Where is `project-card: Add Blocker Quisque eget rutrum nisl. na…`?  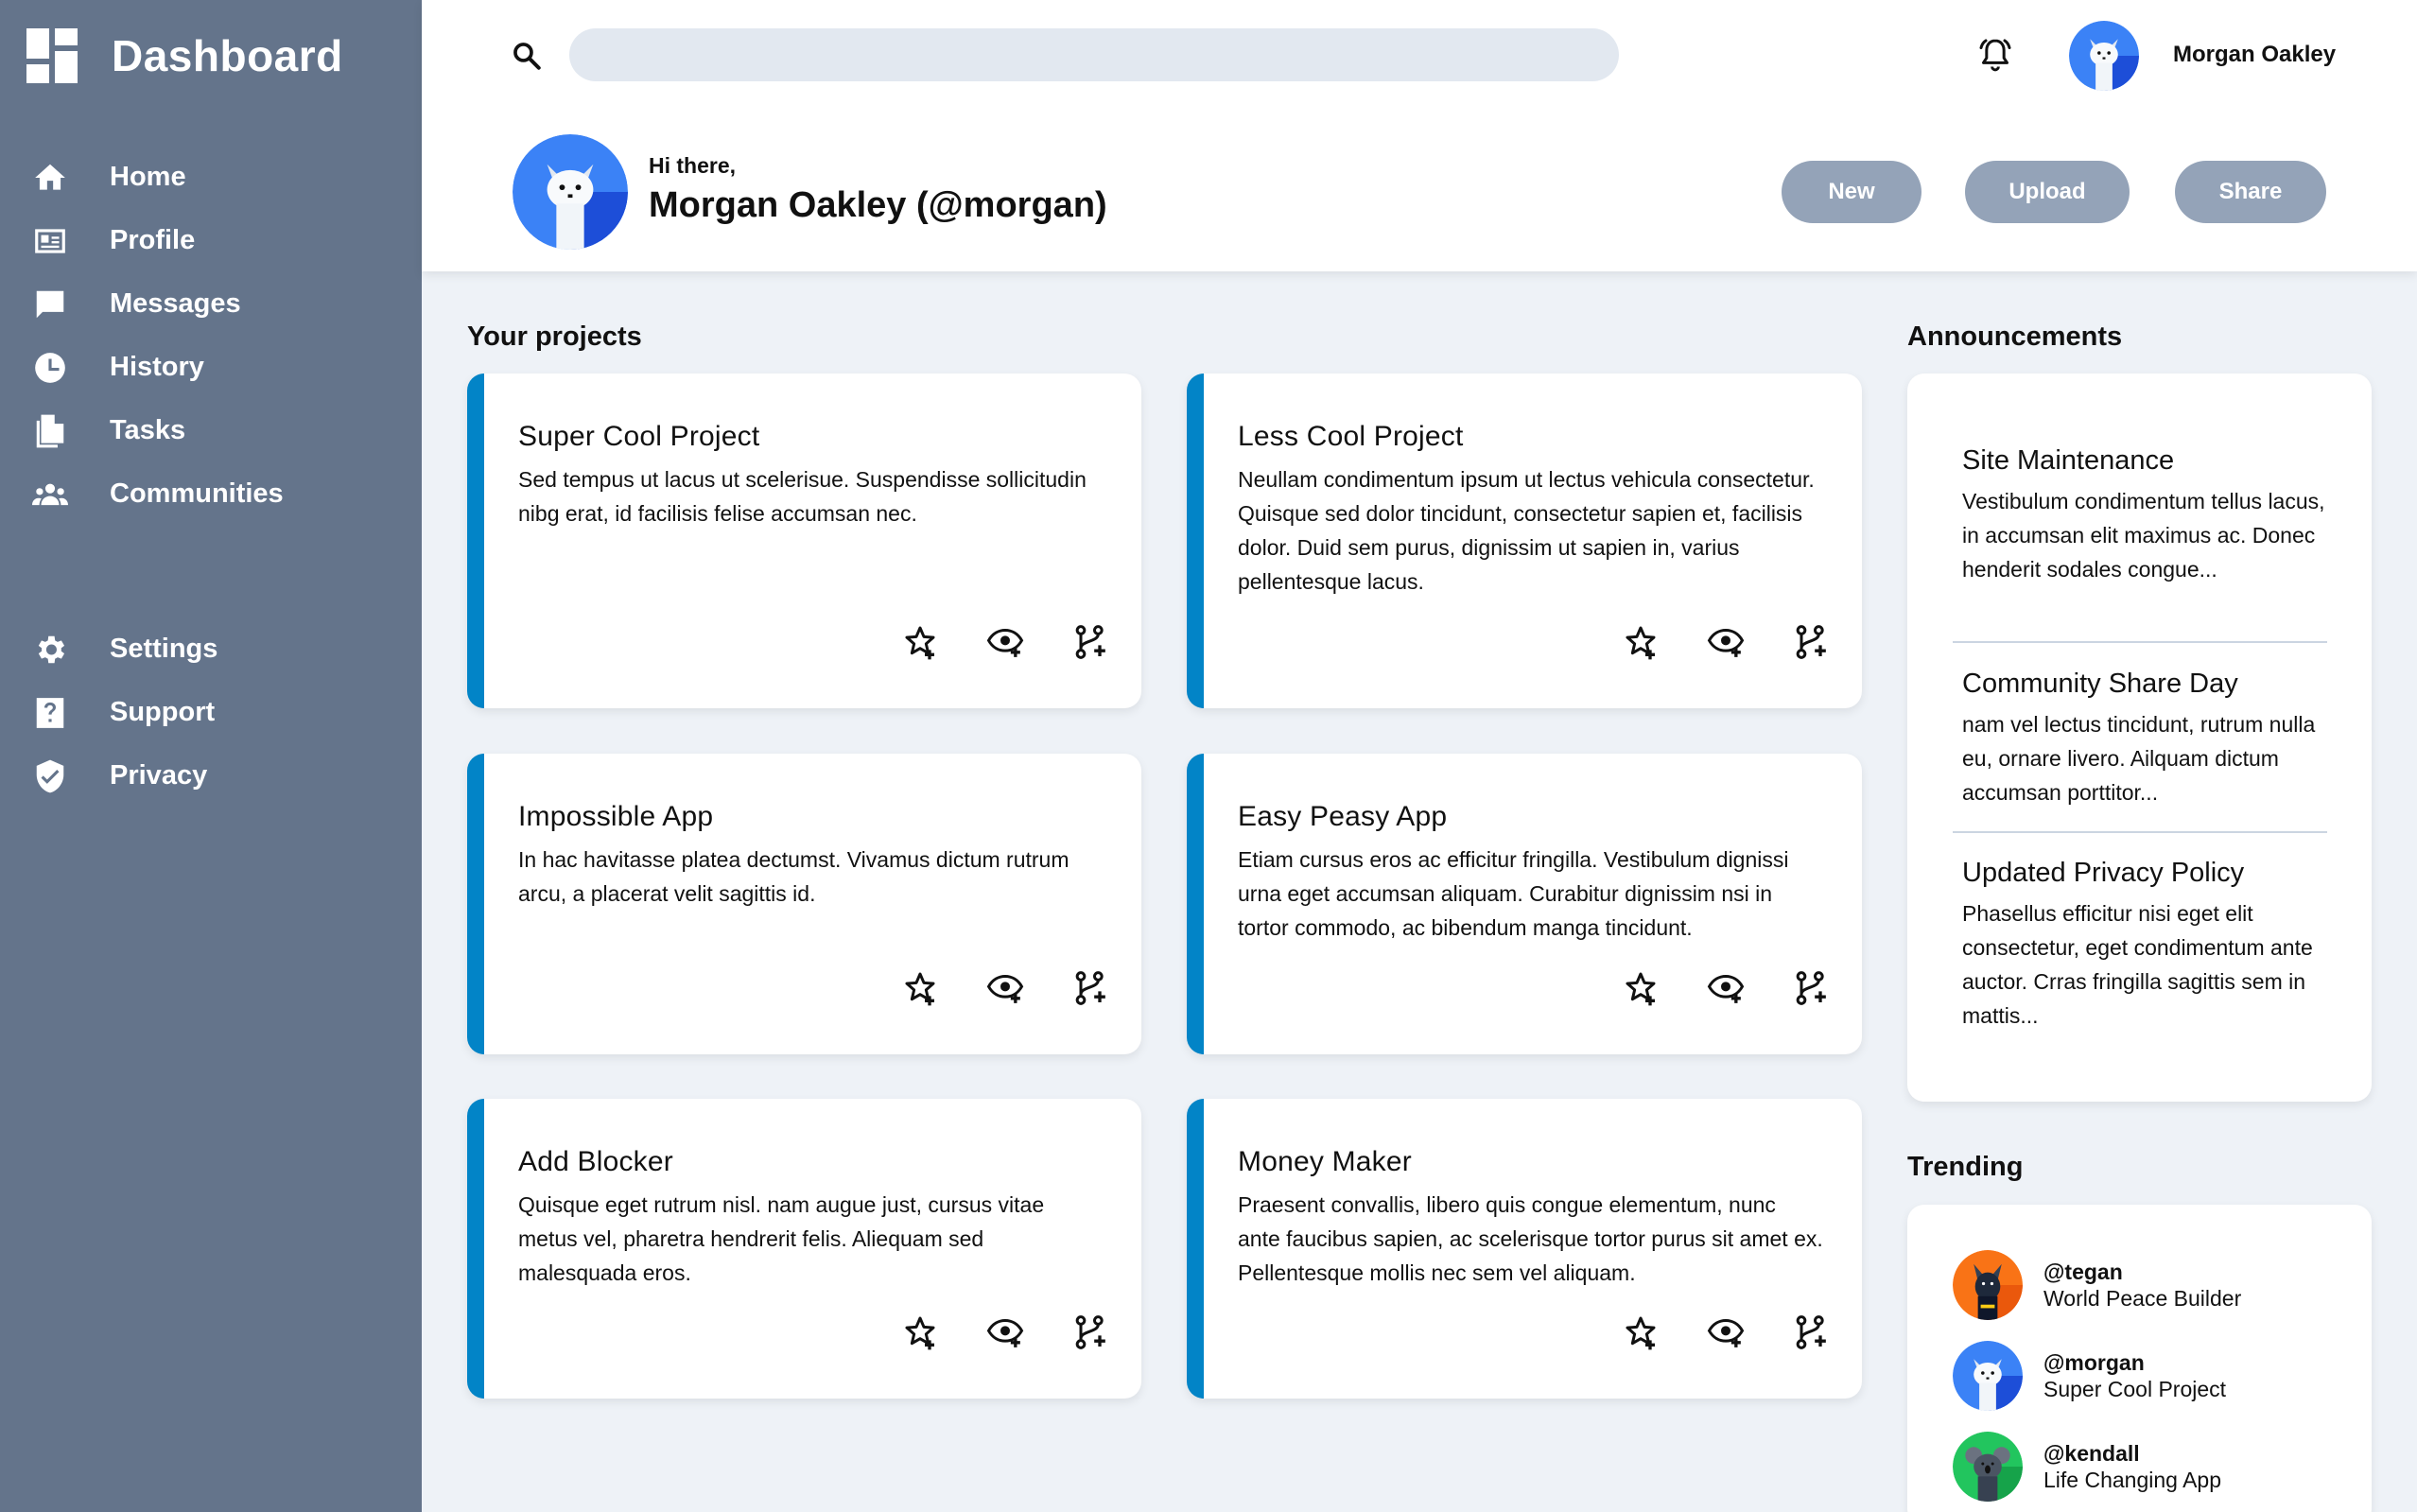 project-card: Add Blocker Quisque eget rutrum nisl. na… is located at coordinates (804, 1249).